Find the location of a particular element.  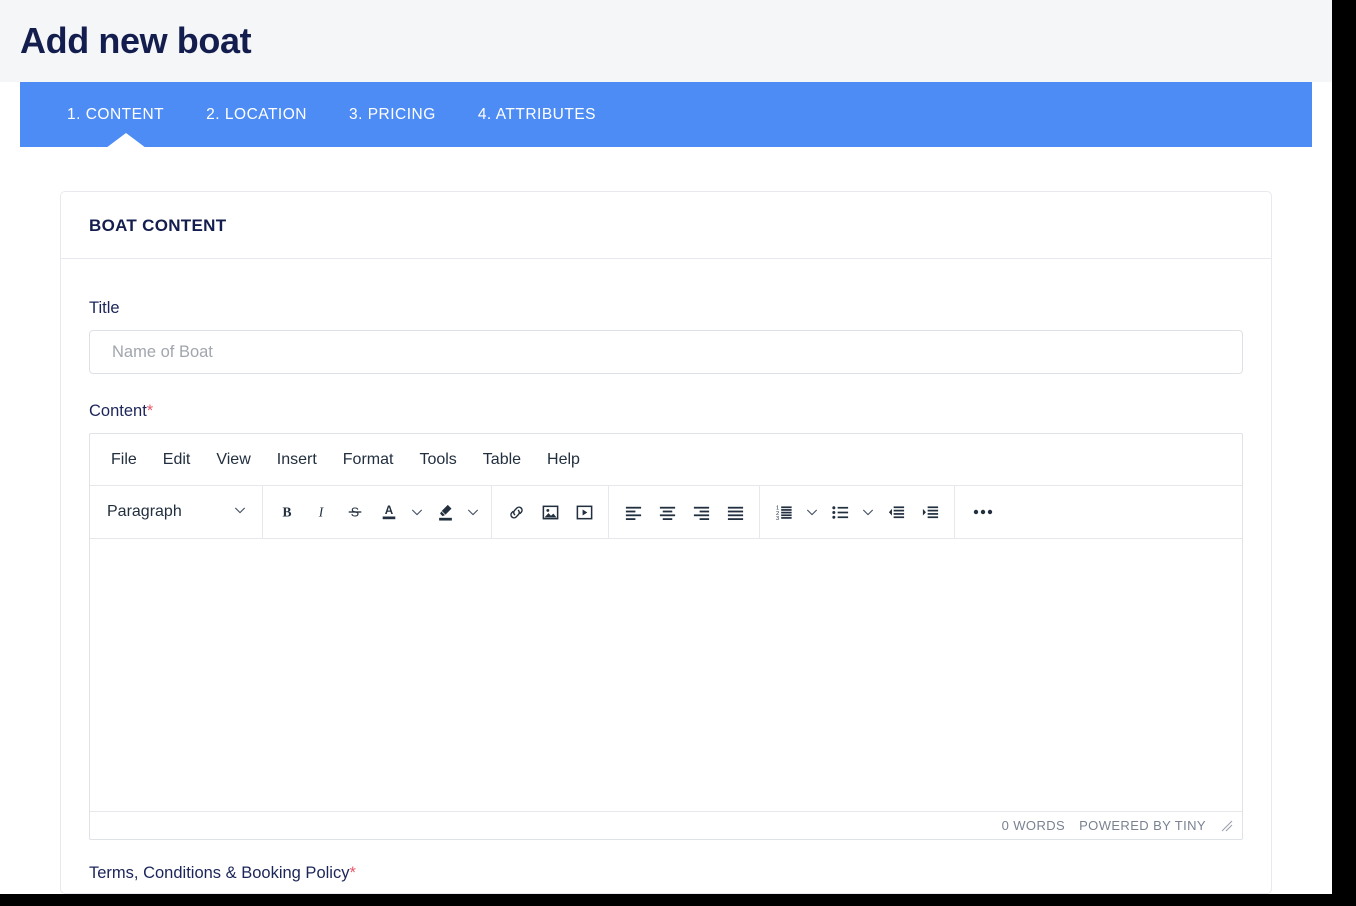

align-right-button is located at coordinates (701, 512).